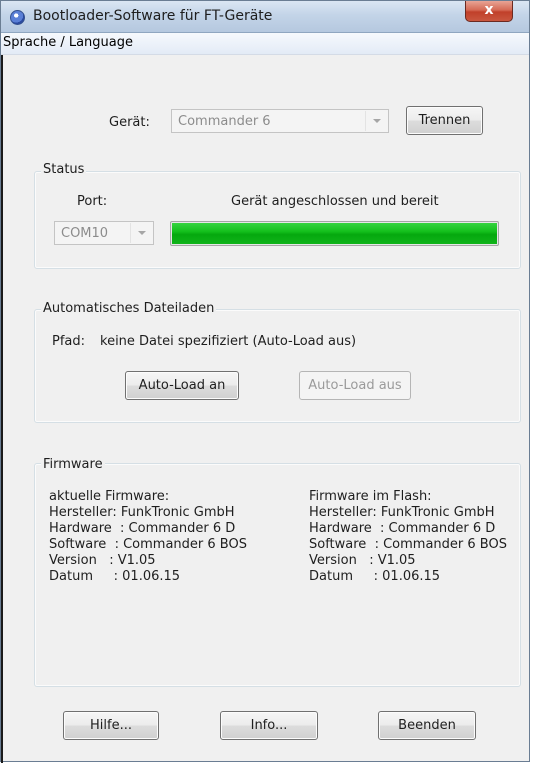  I want to click on port-select: COM10, so click(104, 233).